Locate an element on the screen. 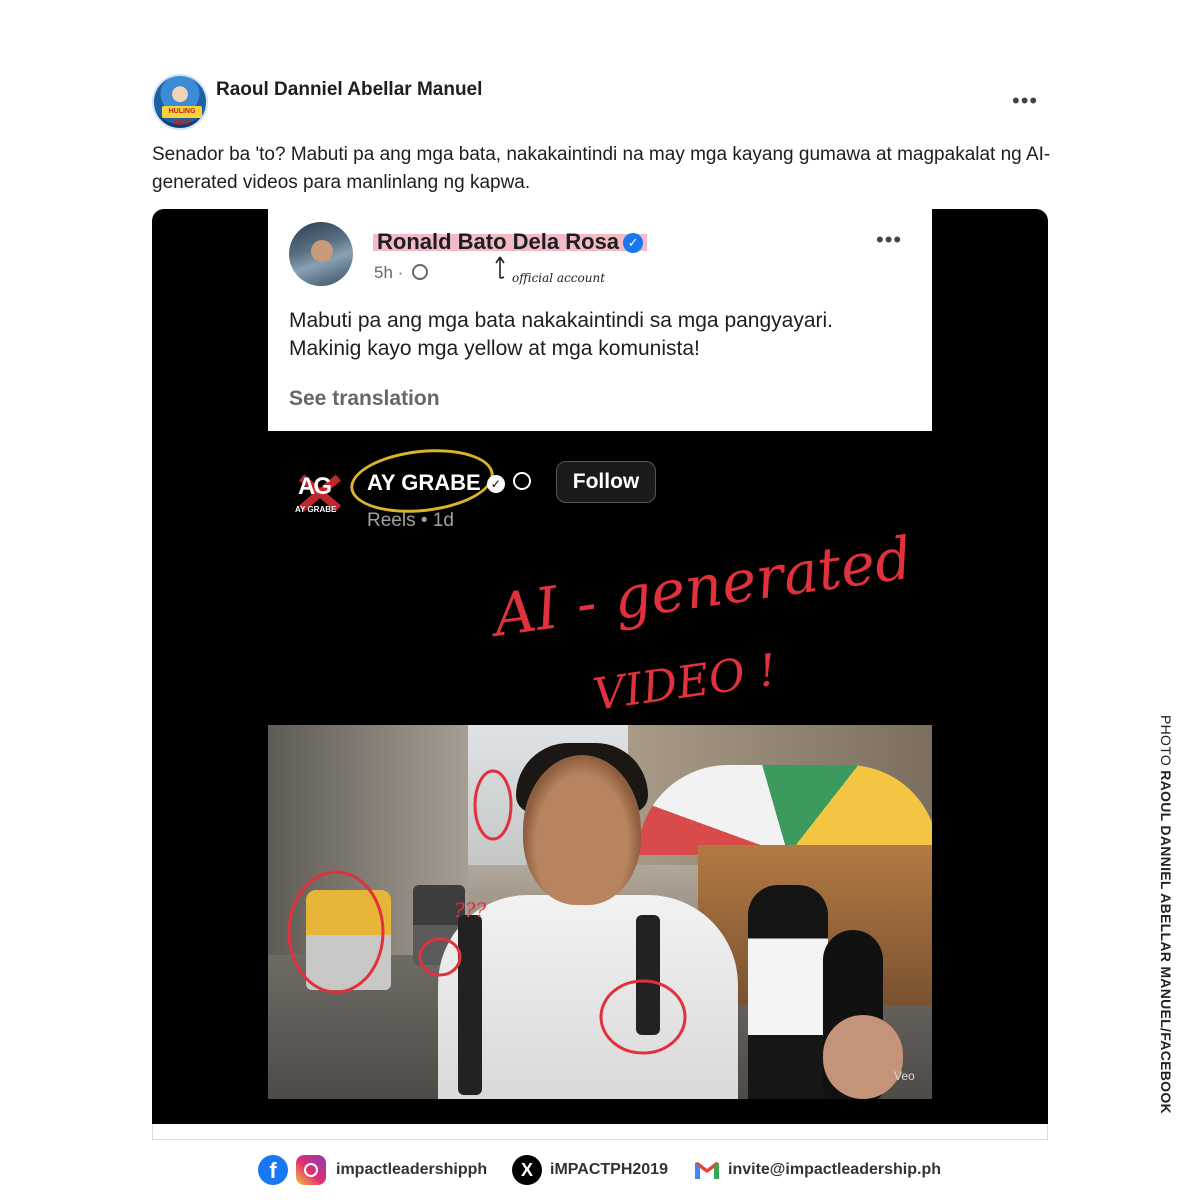 The image size is (1200, 1200). author-avatar: HULING HIRIT is located at coordinates (180, 102).